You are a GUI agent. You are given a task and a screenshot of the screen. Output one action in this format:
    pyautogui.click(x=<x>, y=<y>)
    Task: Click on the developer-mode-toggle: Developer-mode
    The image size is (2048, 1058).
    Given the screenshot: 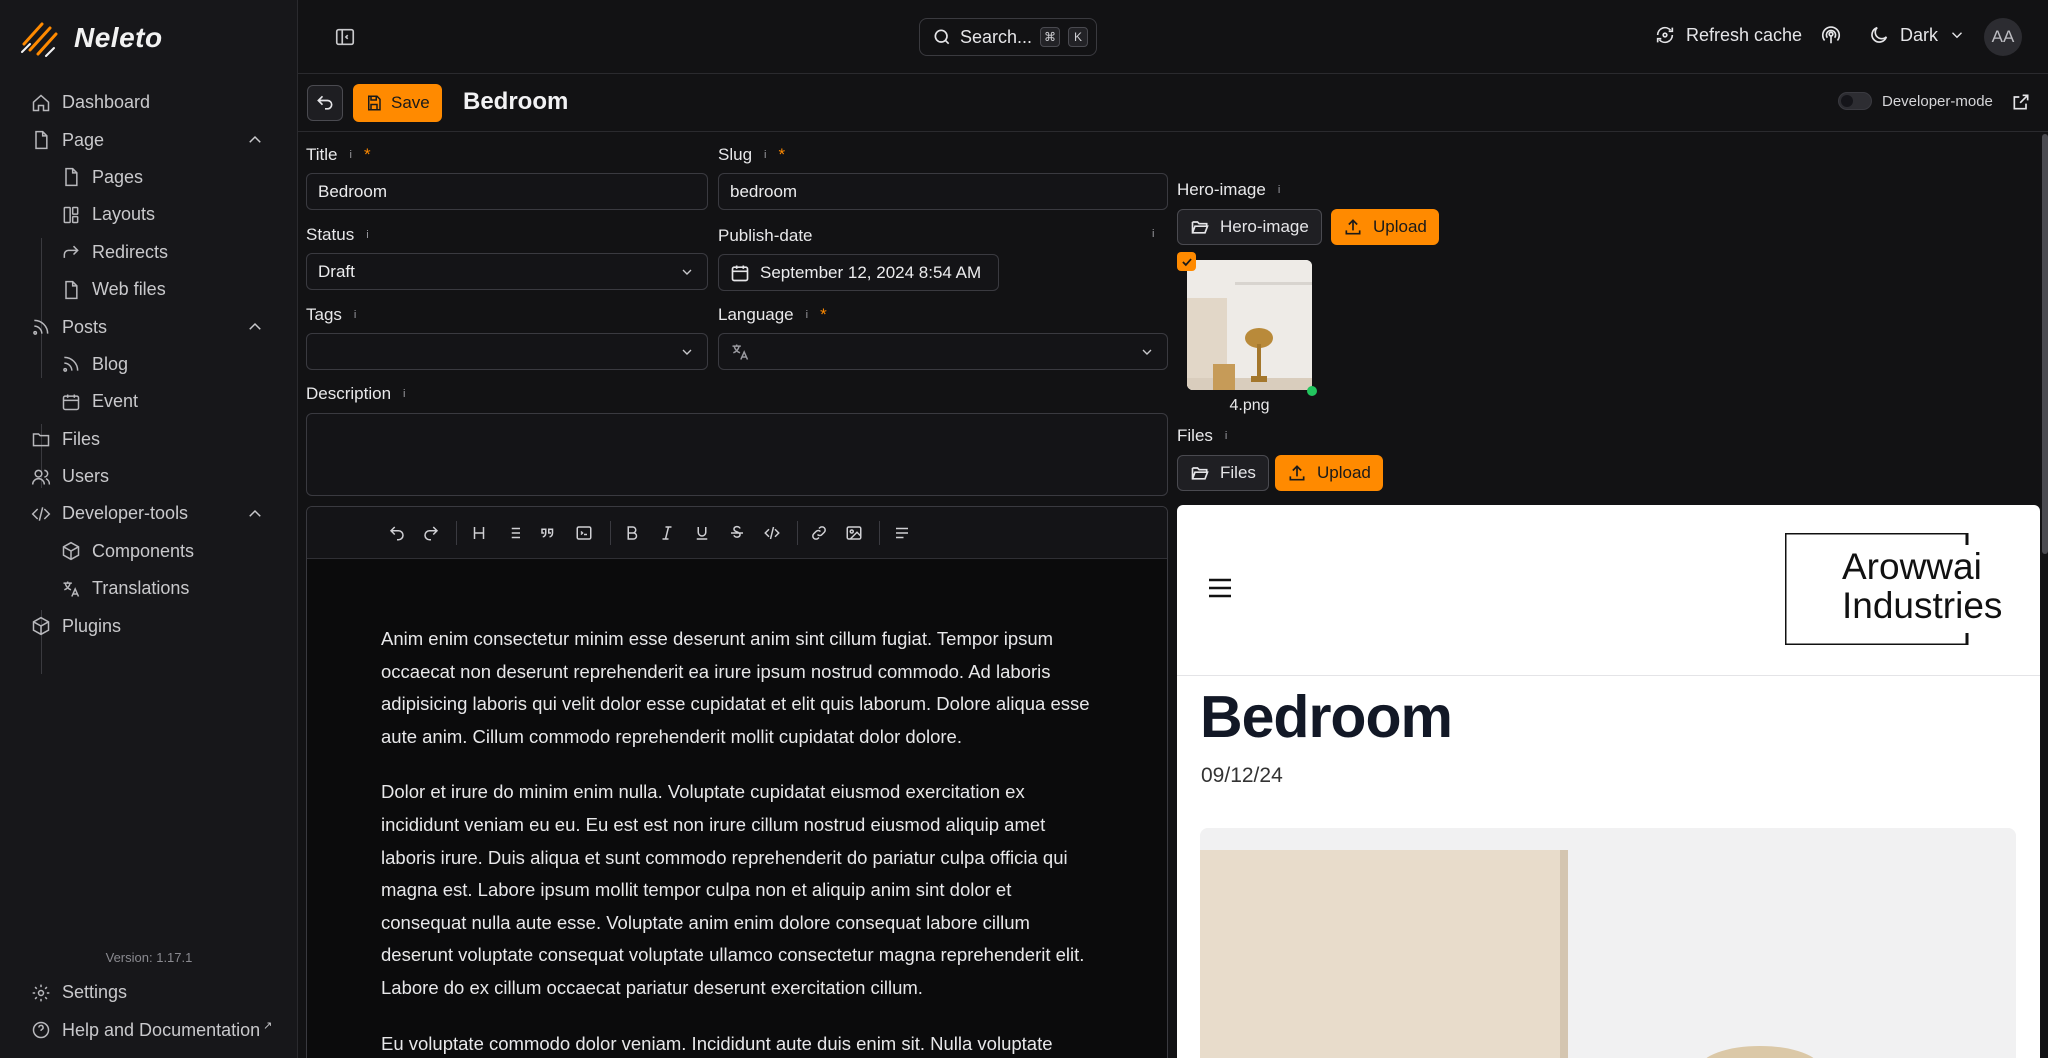 What is the action you would take?
    pyautogui.click(x=1915, y=101)
    